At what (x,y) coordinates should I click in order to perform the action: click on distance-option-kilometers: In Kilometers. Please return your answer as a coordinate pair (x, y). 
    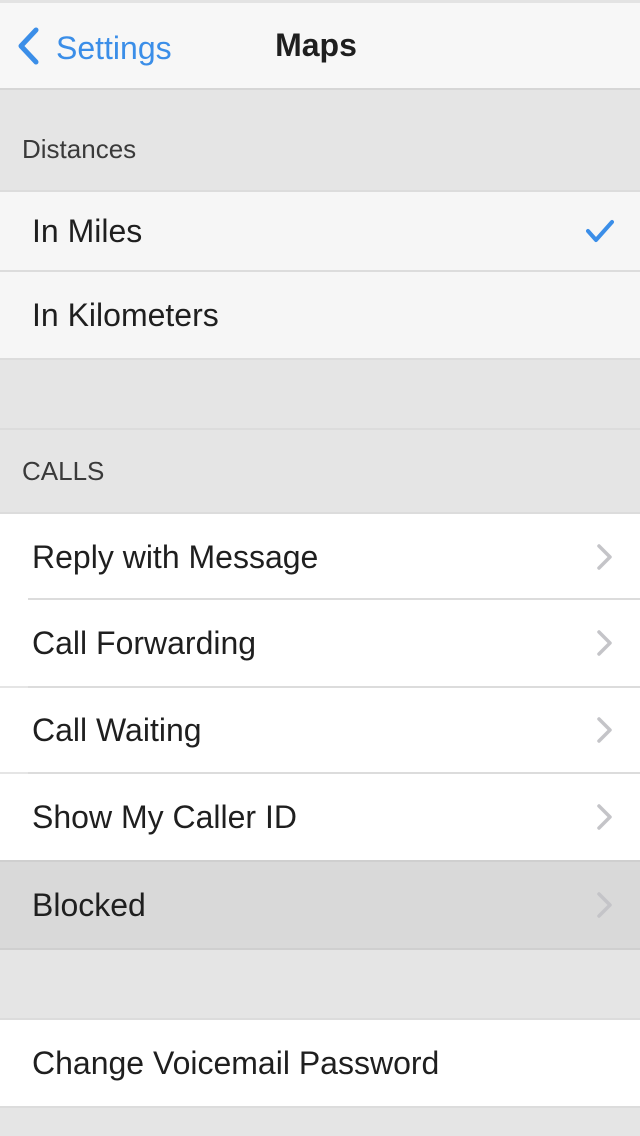
    Looking at the image, I should click on (320, 316).